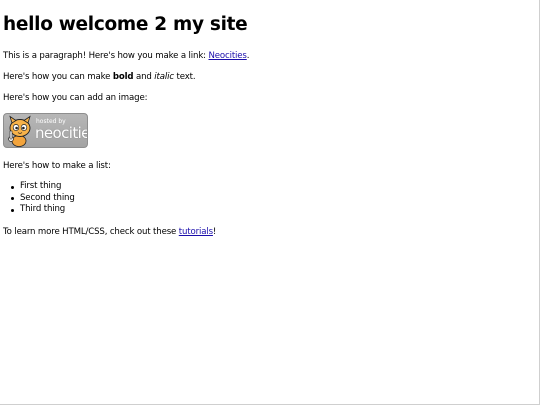 Image resolution: width=540 pixels, height=405 pixels. I want to click on italic-example: italic, so click(164, 77).